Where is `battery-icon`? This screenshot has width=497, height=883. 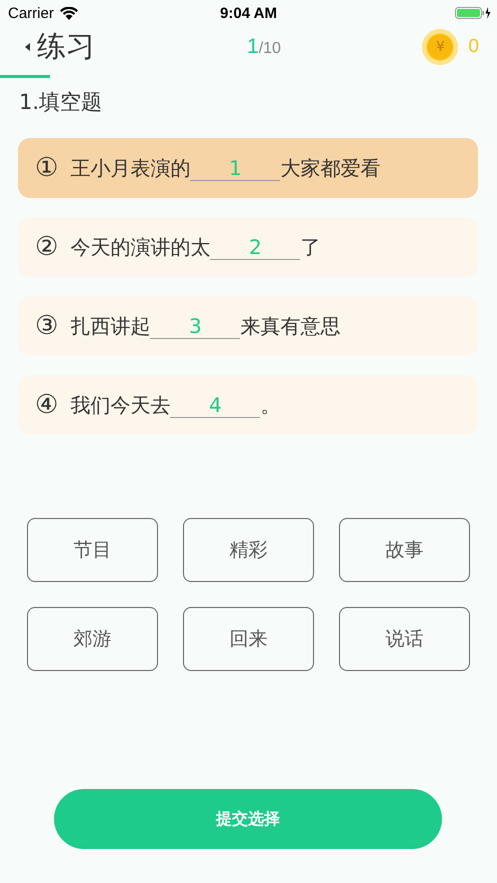 battery-icon is located at coordinates (473, 13).